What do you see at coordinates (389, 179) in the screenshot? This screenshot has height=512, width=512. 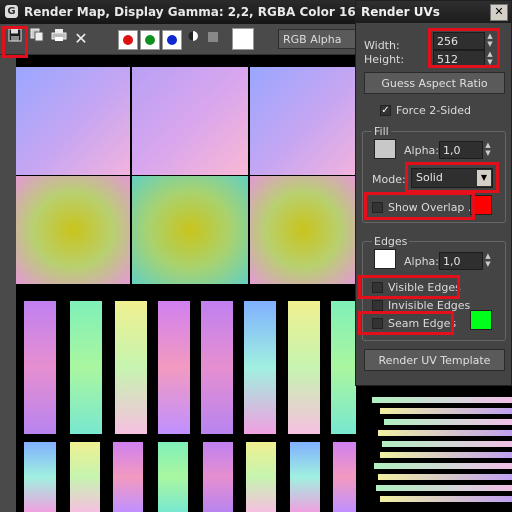 I see `mode-label: Mode:` at bounding box center [389, 179].